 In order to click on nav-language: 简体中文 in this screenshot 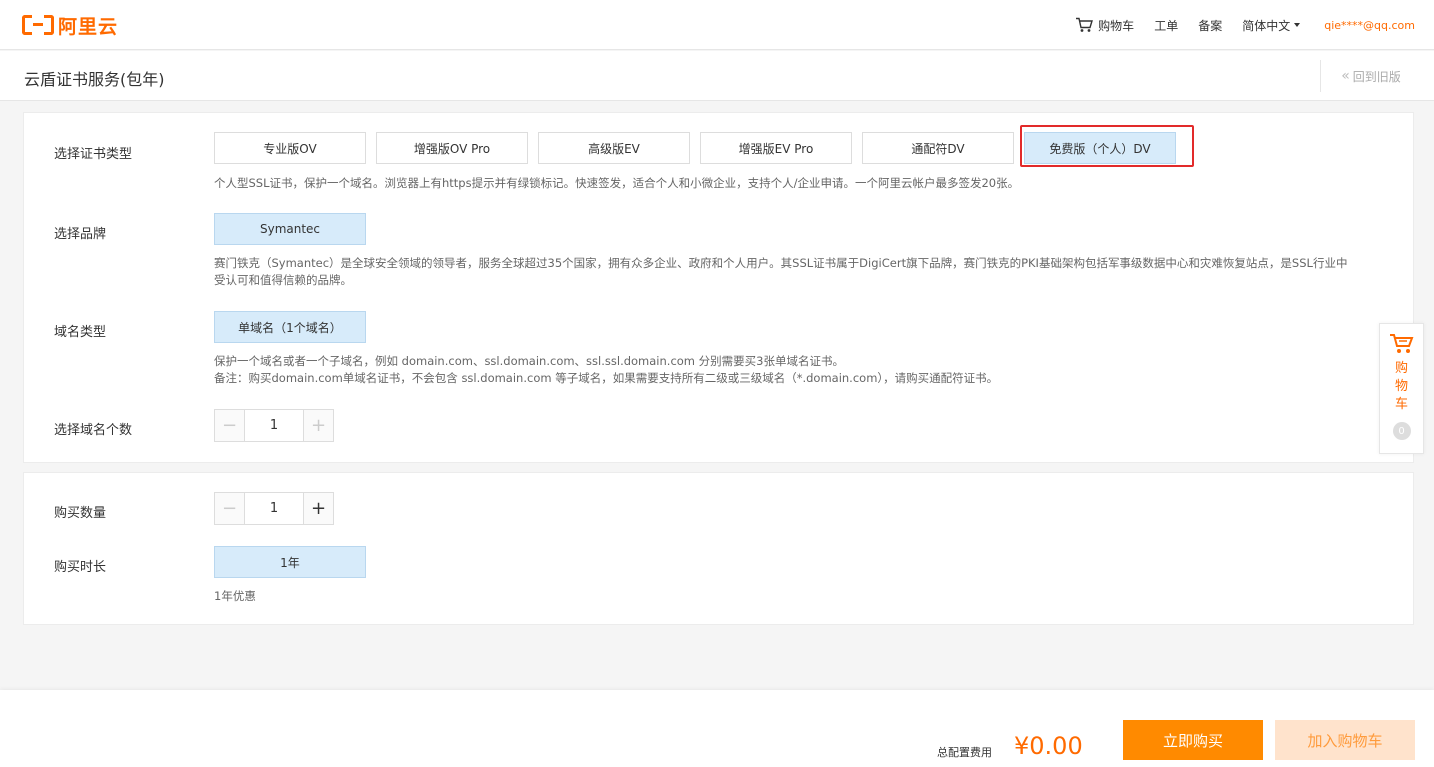, I will do `click(1271, 25)`.